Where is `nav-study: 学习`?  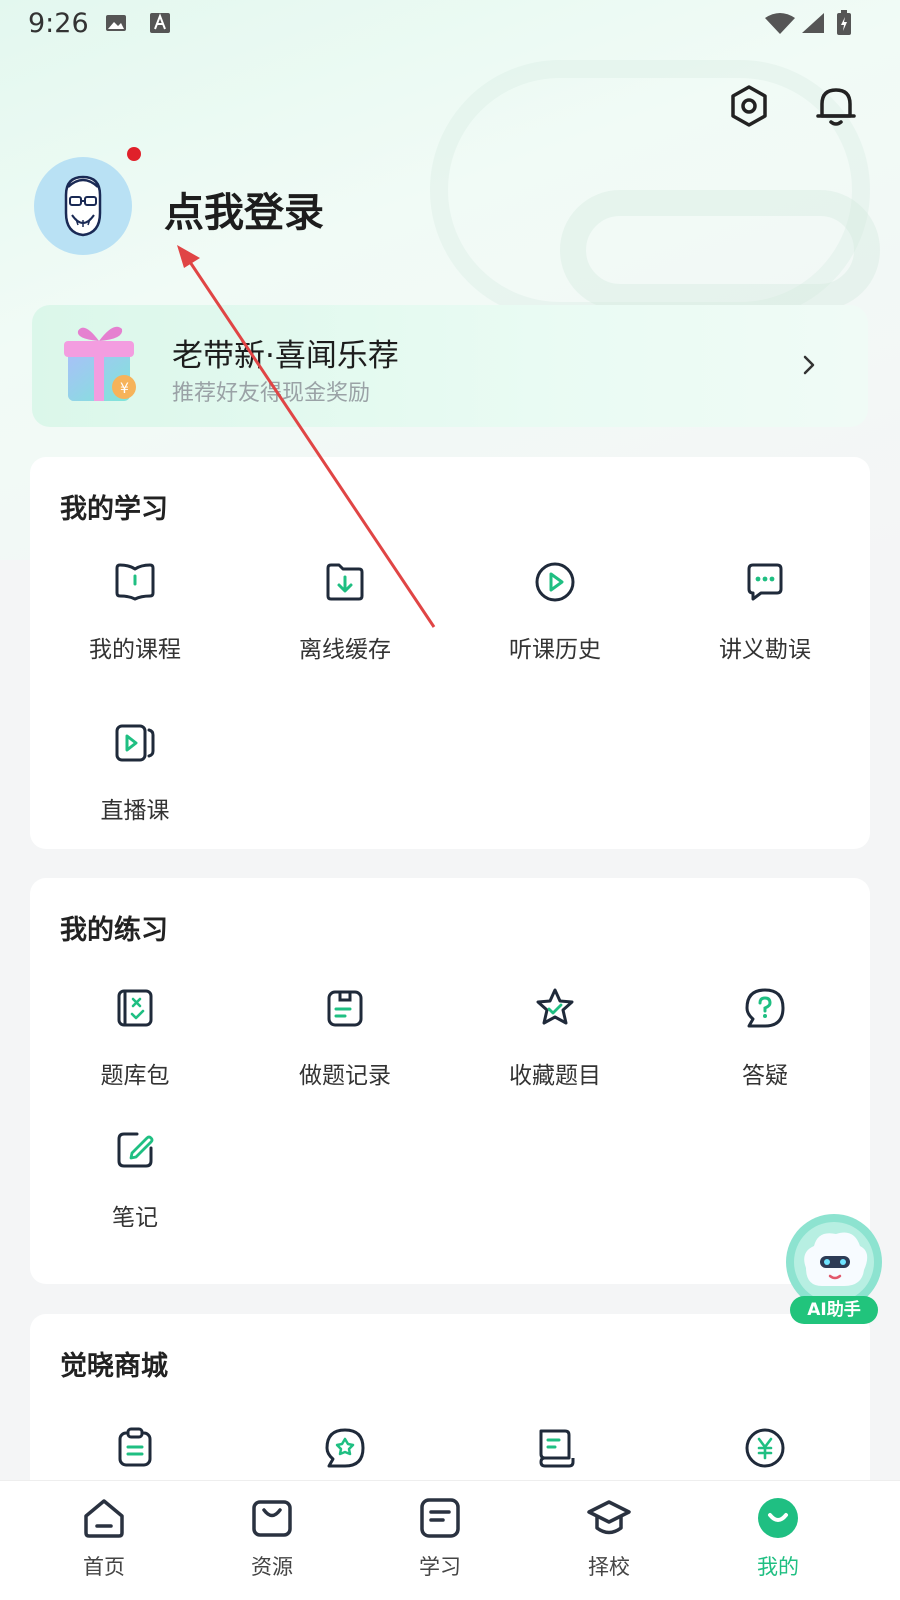
nav-study: 学习 is located at coordinates (440, 1540).